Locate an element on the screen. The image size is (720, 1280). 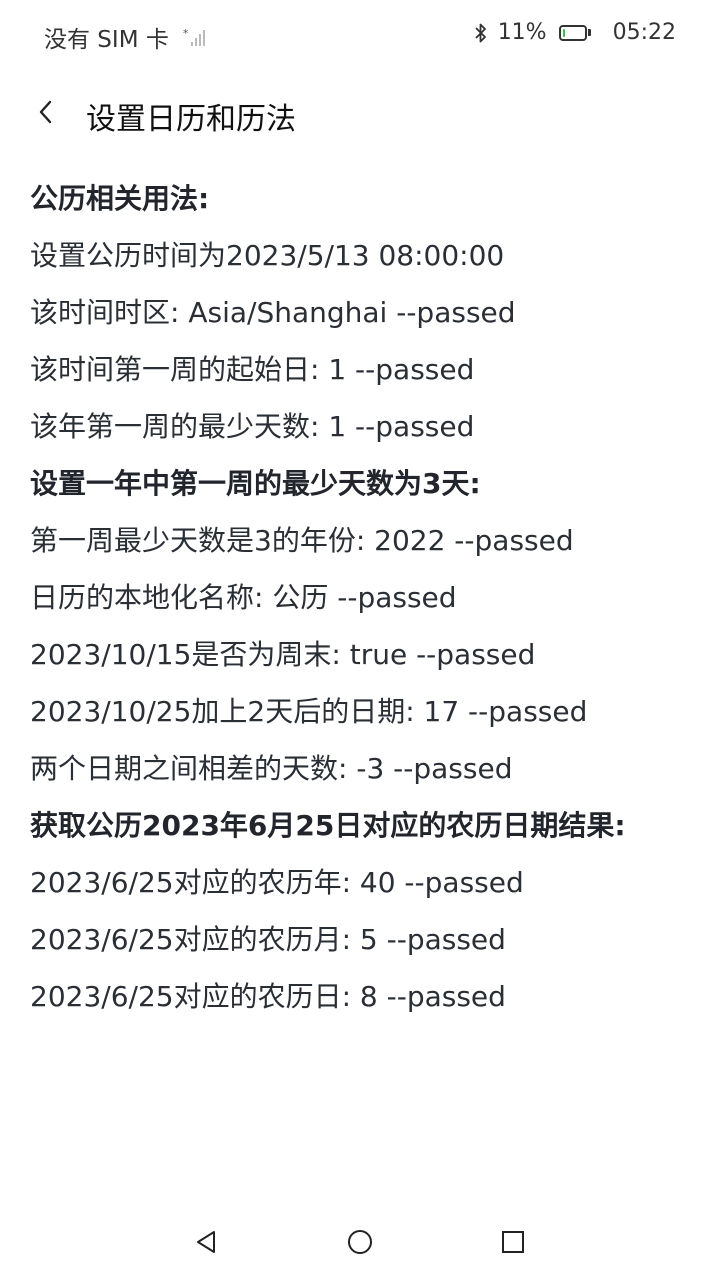
result-line: 两个日期之间相差的天数: -3 --passed is located at coordinates (271, 768).